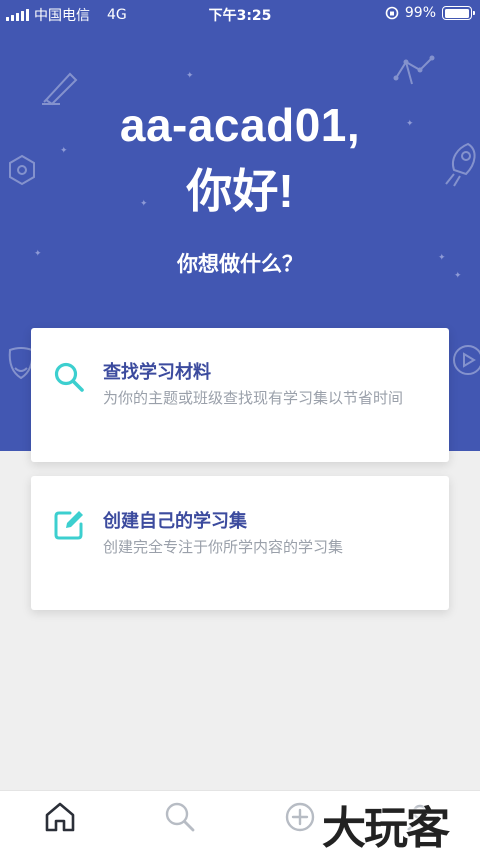  Describe the element at coordinates (386, 828) in the screenshot. I see `watermark-logo: 大玩客` at that location.